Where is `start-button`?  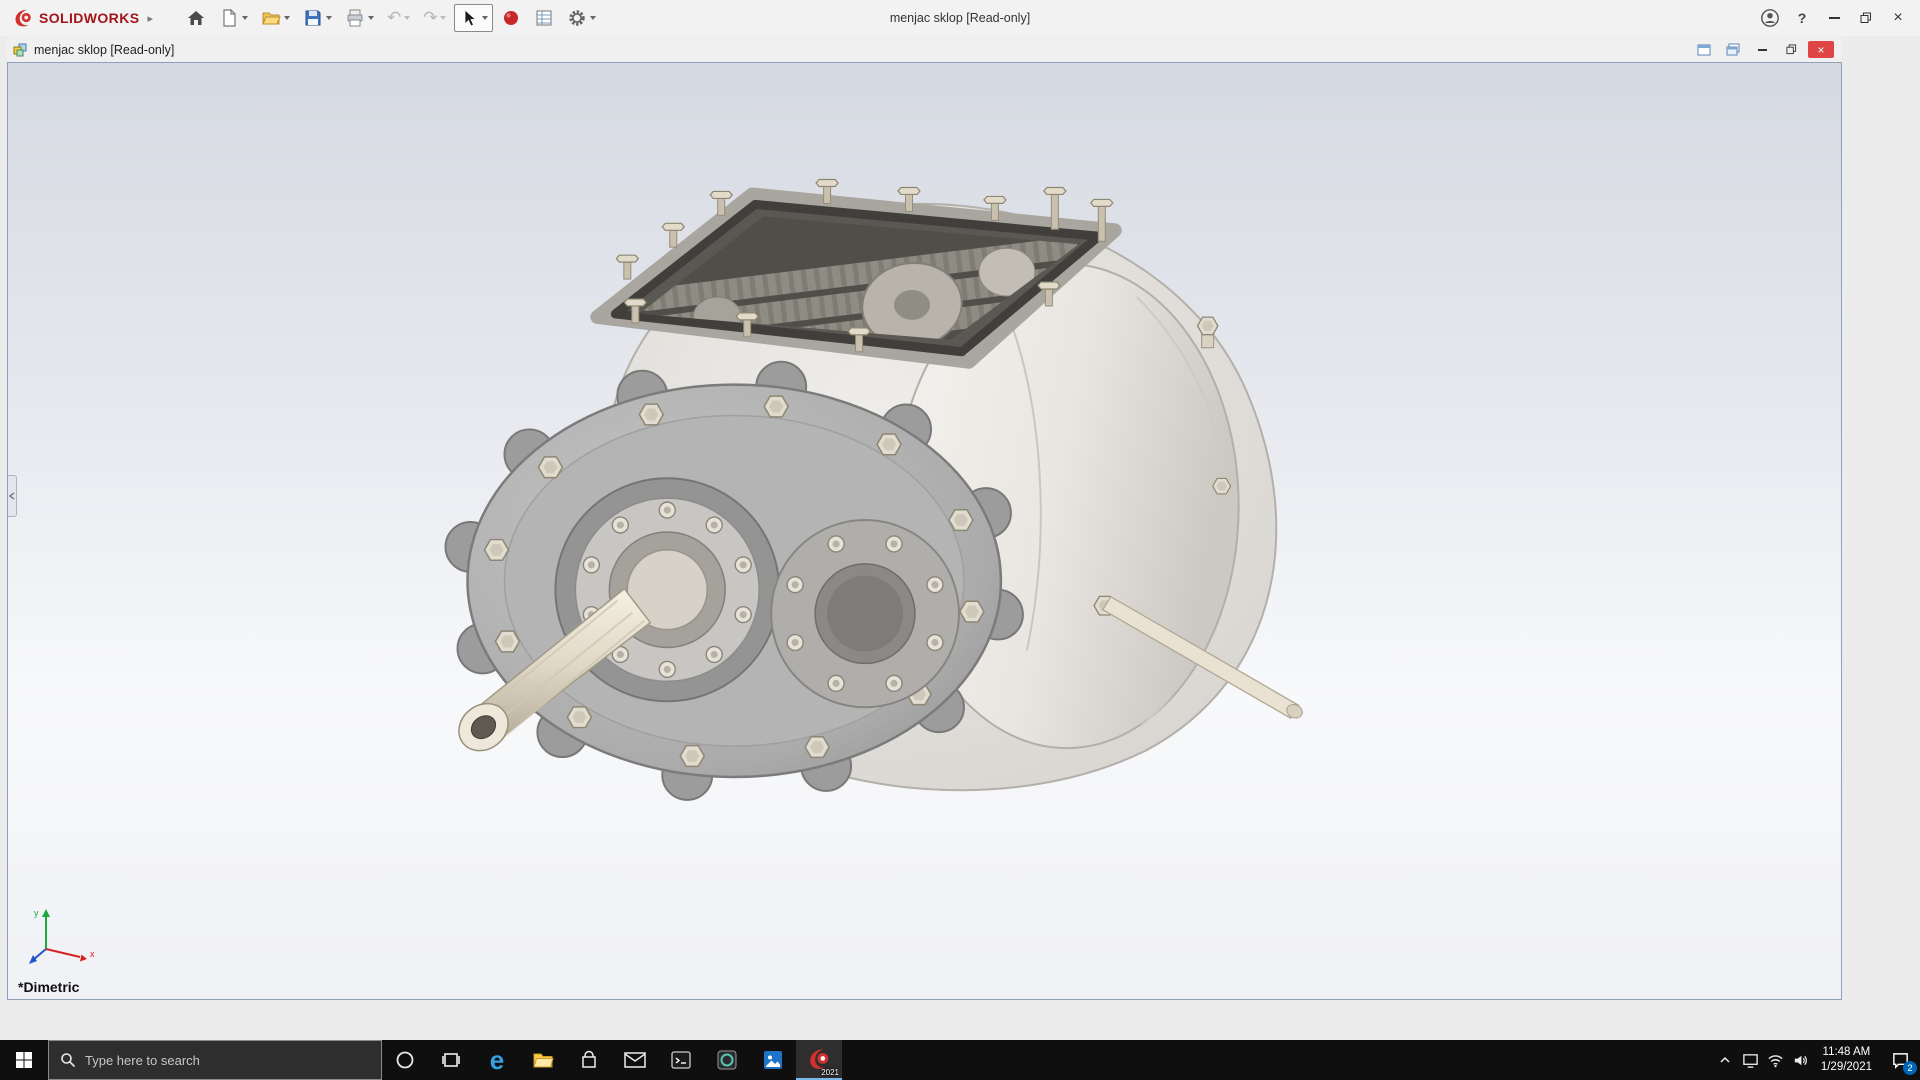
start-button is located at coordinates (24, 1060).